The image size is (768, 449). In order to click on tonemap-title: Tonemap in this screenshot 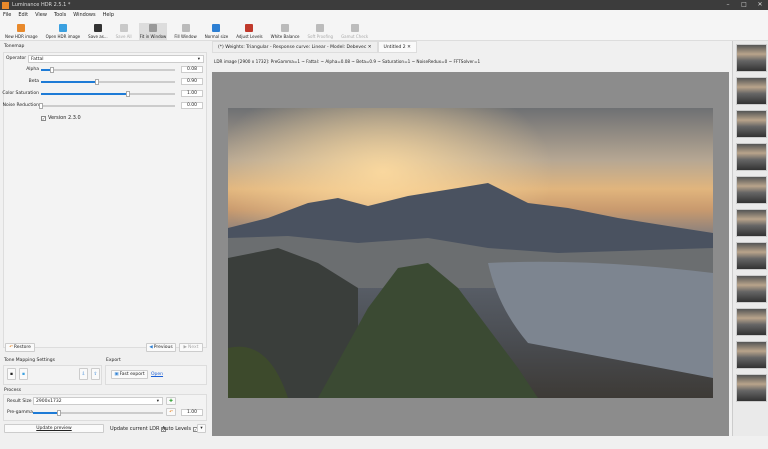, I will do `click(14, 46)`.